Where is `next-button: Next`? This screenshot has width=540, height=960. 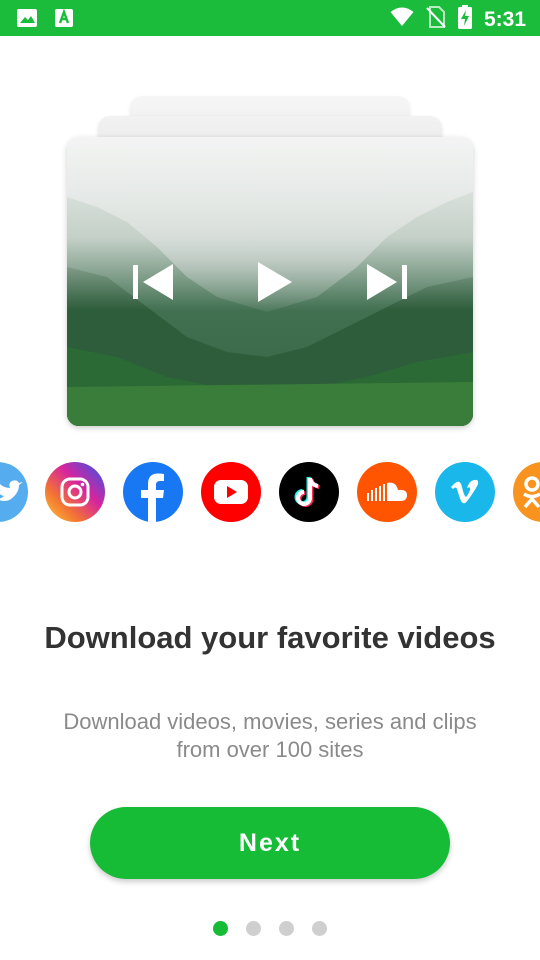 next-button: Next is located at coordinates (270, 843).